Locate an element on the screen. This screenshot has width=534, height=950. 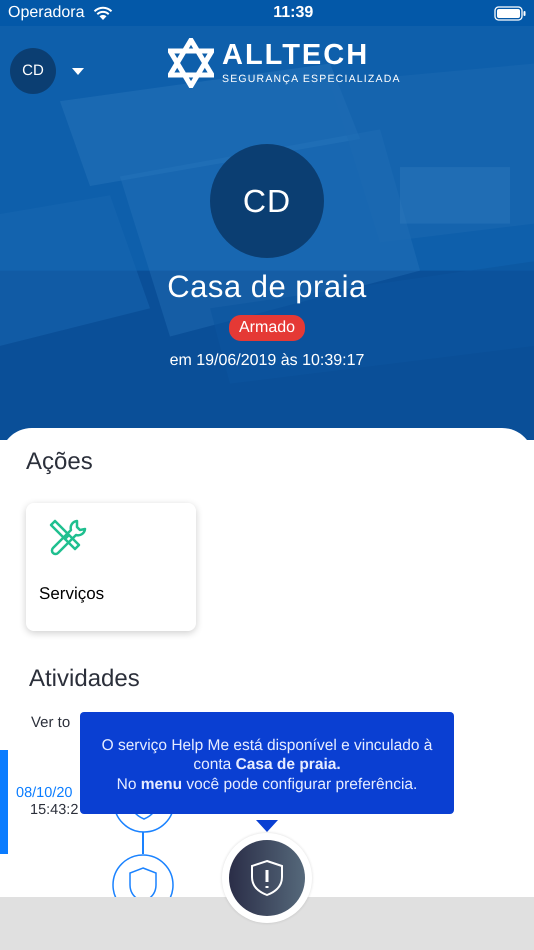
site-name: Casa de praia is located at coordinates (267, 287).